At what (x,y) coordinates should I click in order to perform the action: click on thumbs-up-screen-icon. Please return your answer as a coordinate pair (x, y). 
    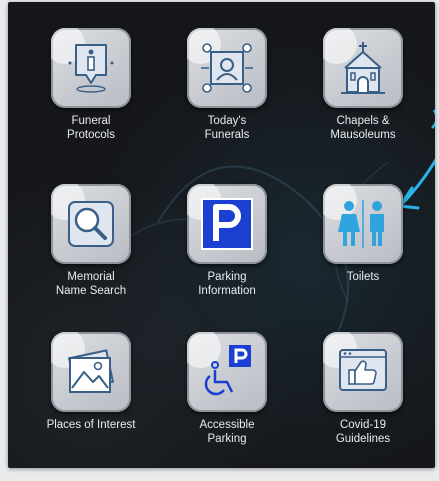
    Looking at the image, I should click on (363, 370).